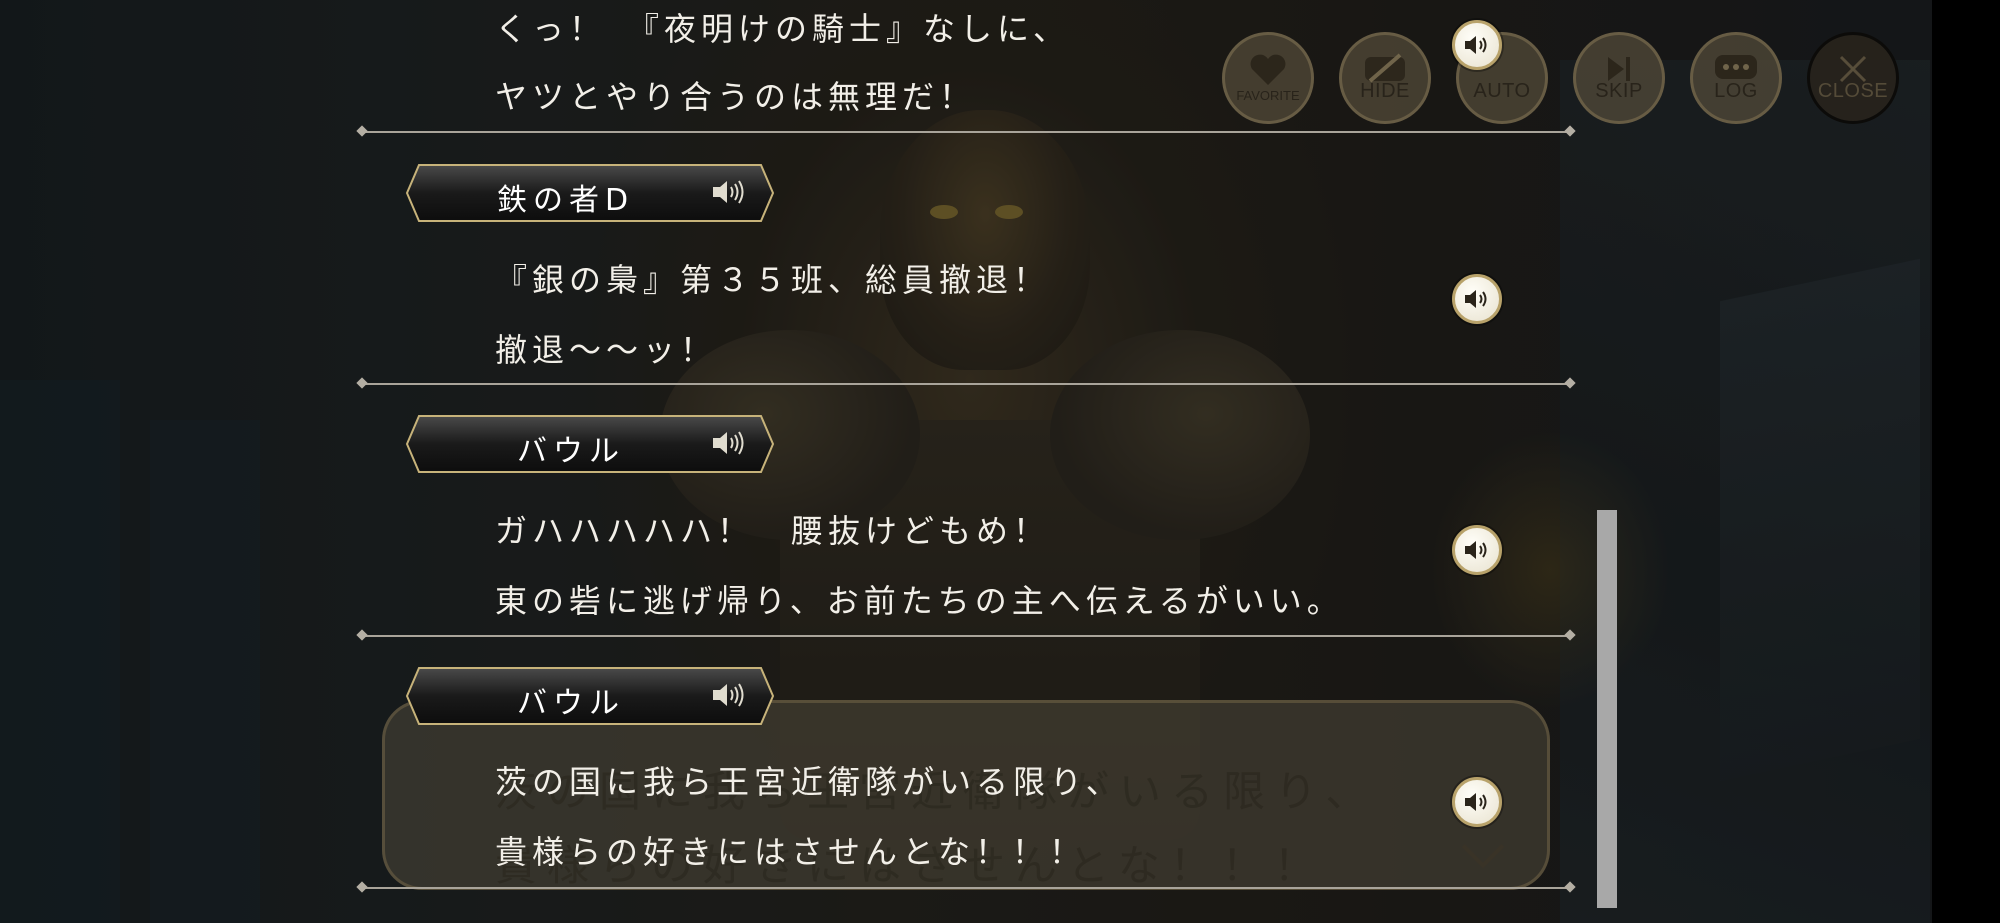 This screenshot has height=923, width=2000. I want to click on log-line: 東の砦に逃げ帰り、お前たちの主へ伝えるがいい。, so click(919, 601).